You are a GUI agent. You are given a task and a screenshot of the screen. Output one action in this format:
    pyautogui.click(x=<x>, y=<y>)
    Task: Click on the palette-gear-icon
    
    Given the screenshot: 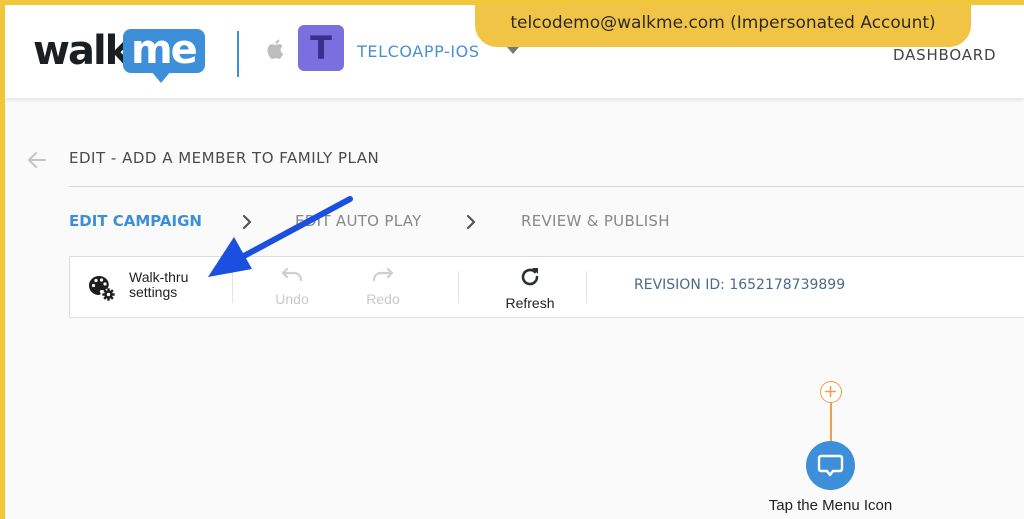 What is the action you would take?
    pyautogui.click(x=102, y=288)
    